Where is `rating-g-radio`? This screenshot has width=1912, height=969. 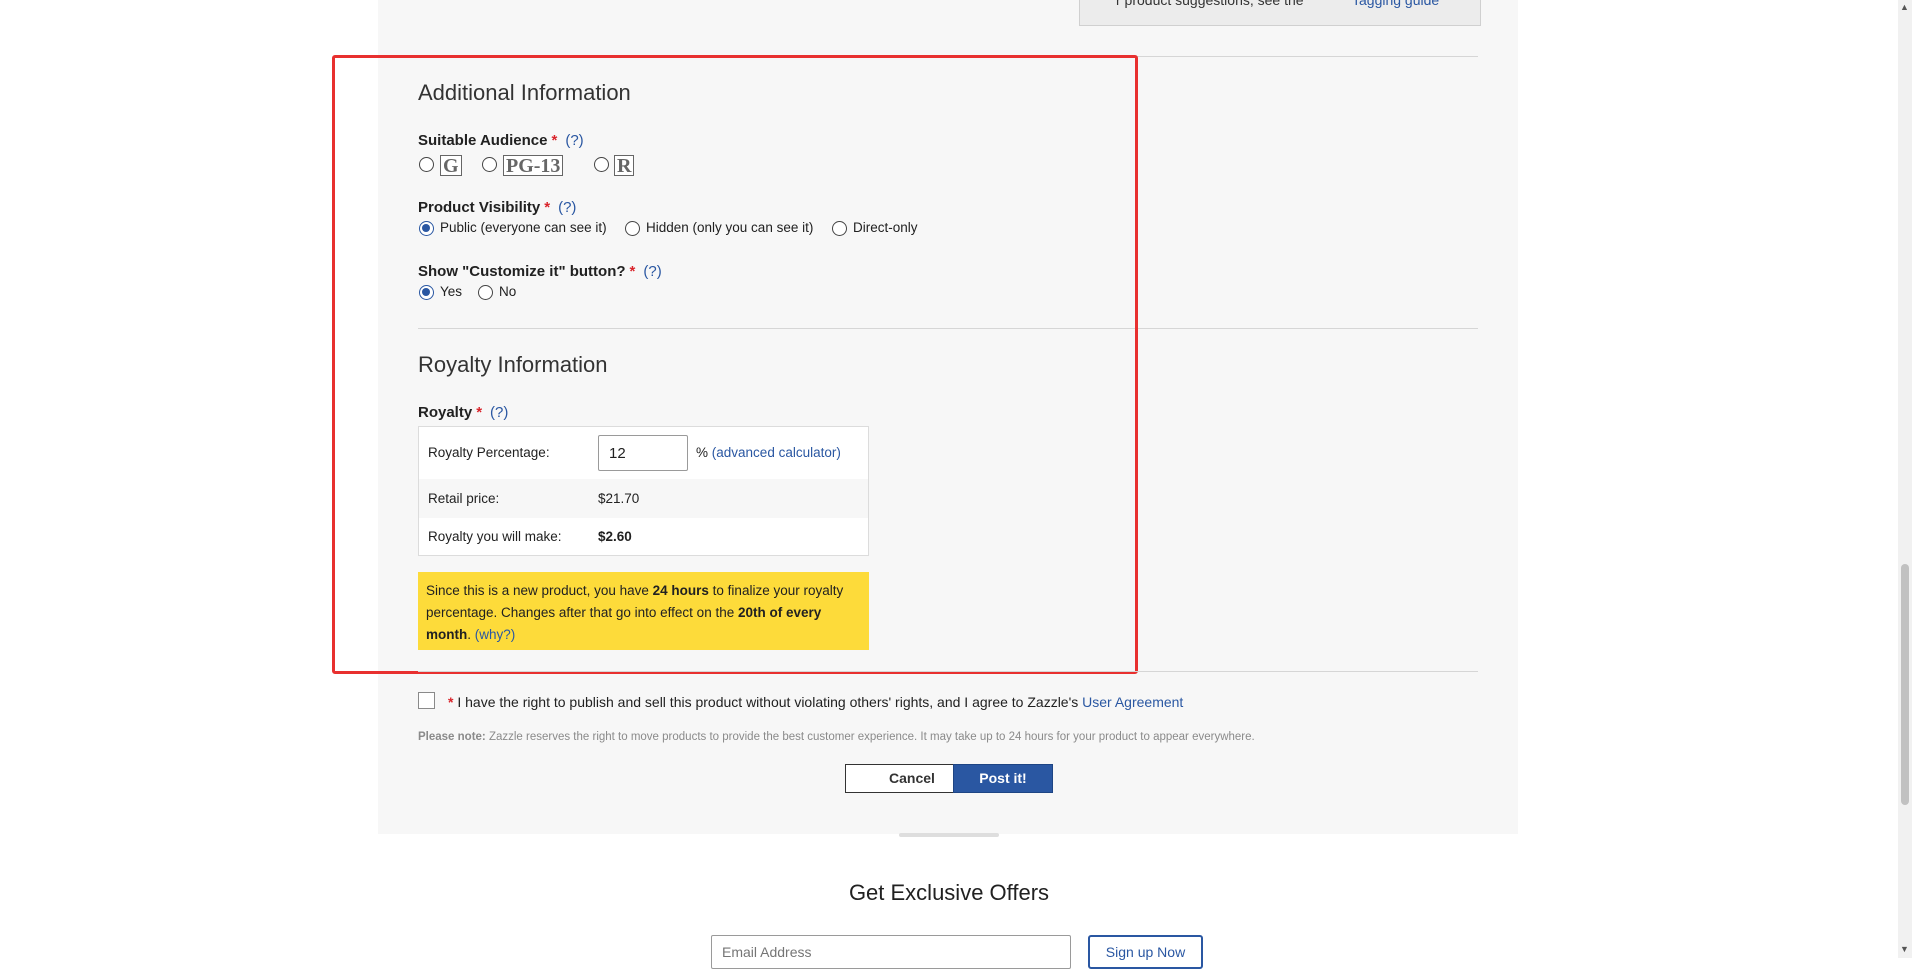 rating-g-radio is located at coordinates (426, 164).